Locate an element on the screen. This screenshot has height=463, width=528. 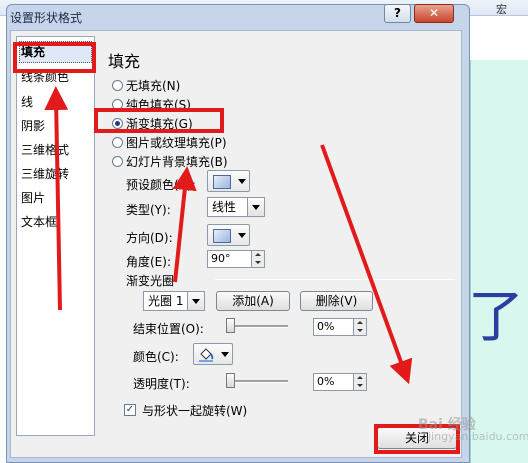
end-position-input: 0% is located at coordinates (340, 327).